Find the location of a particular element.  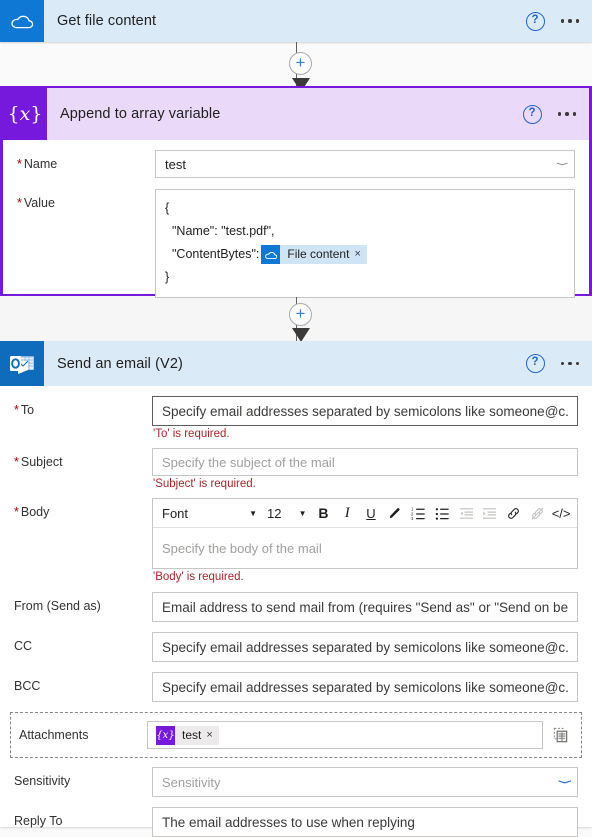

card-header: Send an email (V2) ? is located at coordinates (296, 363).